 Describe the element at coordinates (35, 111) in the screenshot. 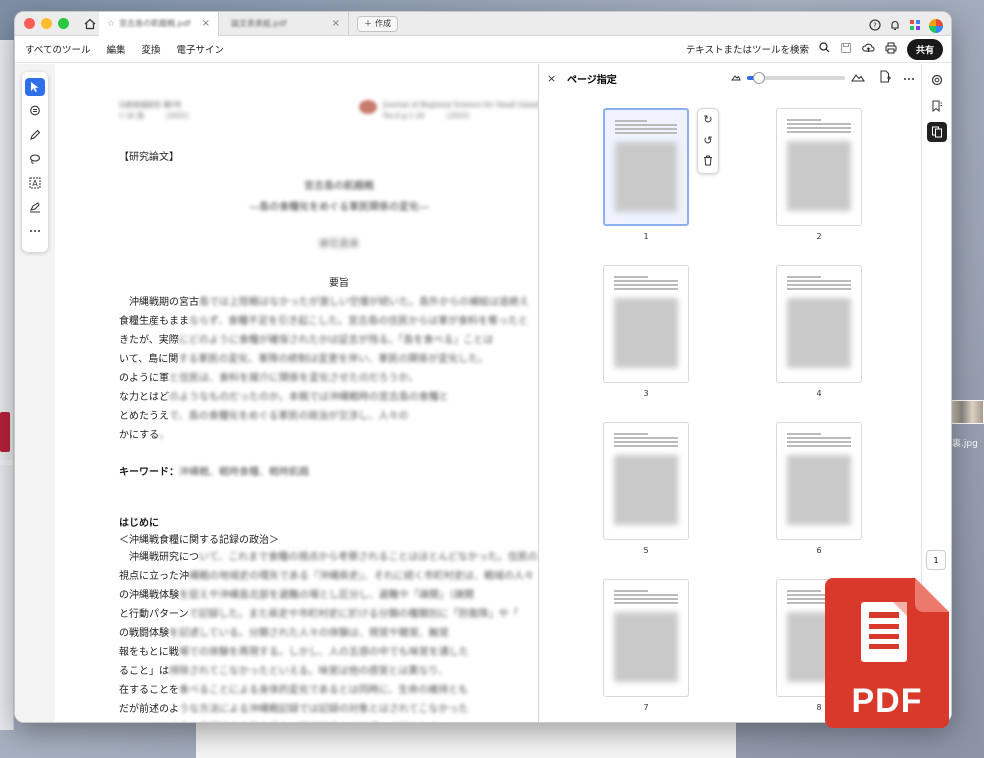

I see `comment-tool-icon` at that location.